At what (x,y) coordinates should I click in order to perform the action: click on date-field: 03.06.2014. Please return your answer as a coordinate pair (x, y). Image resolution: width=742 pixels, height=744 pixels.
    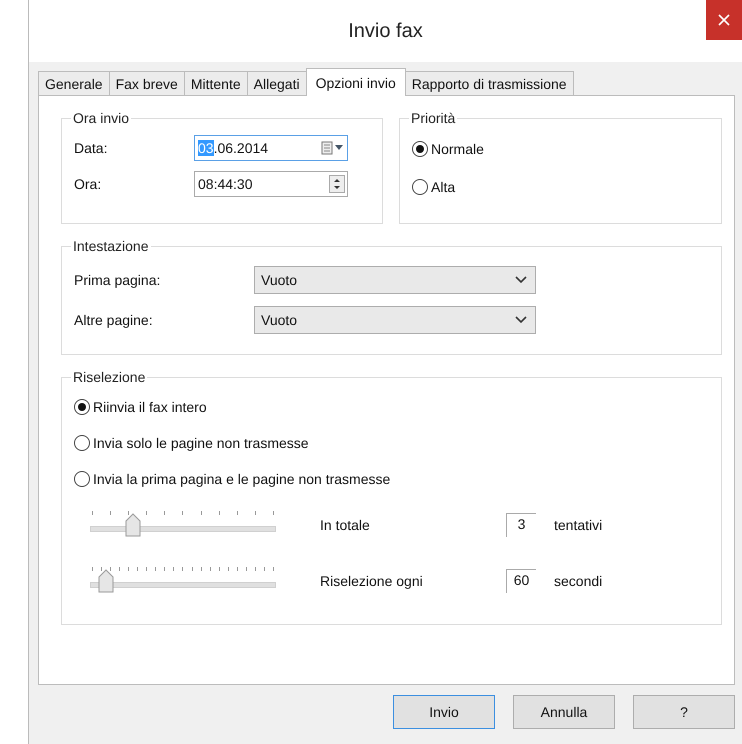
    Looking at the image, I should click on (271, 148).